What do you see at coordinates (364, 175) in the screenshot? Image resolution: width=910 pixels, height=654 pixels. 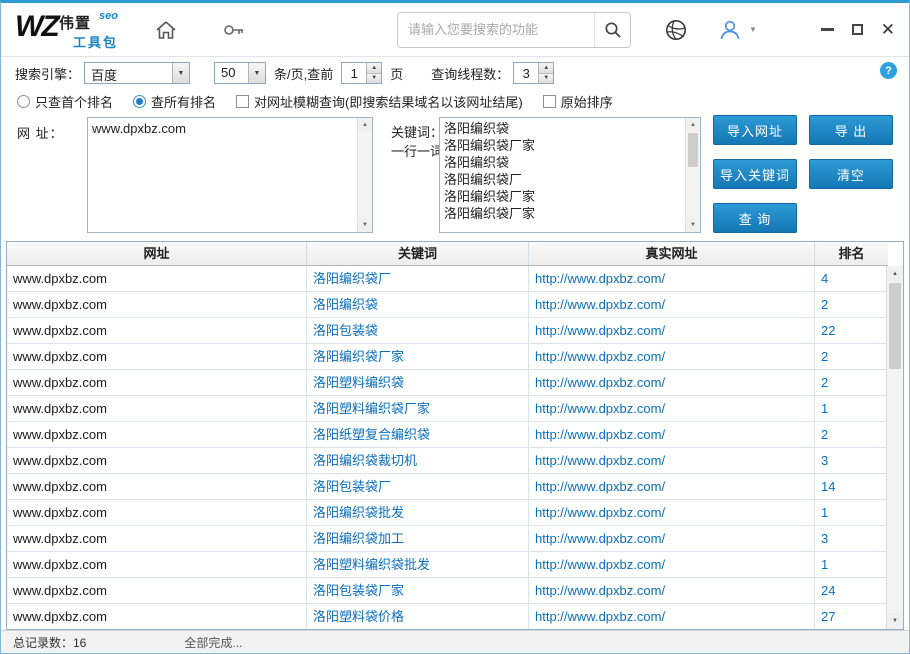 I see `url-scrollbar: ▲ ▼` at bounding box center [364, 175].